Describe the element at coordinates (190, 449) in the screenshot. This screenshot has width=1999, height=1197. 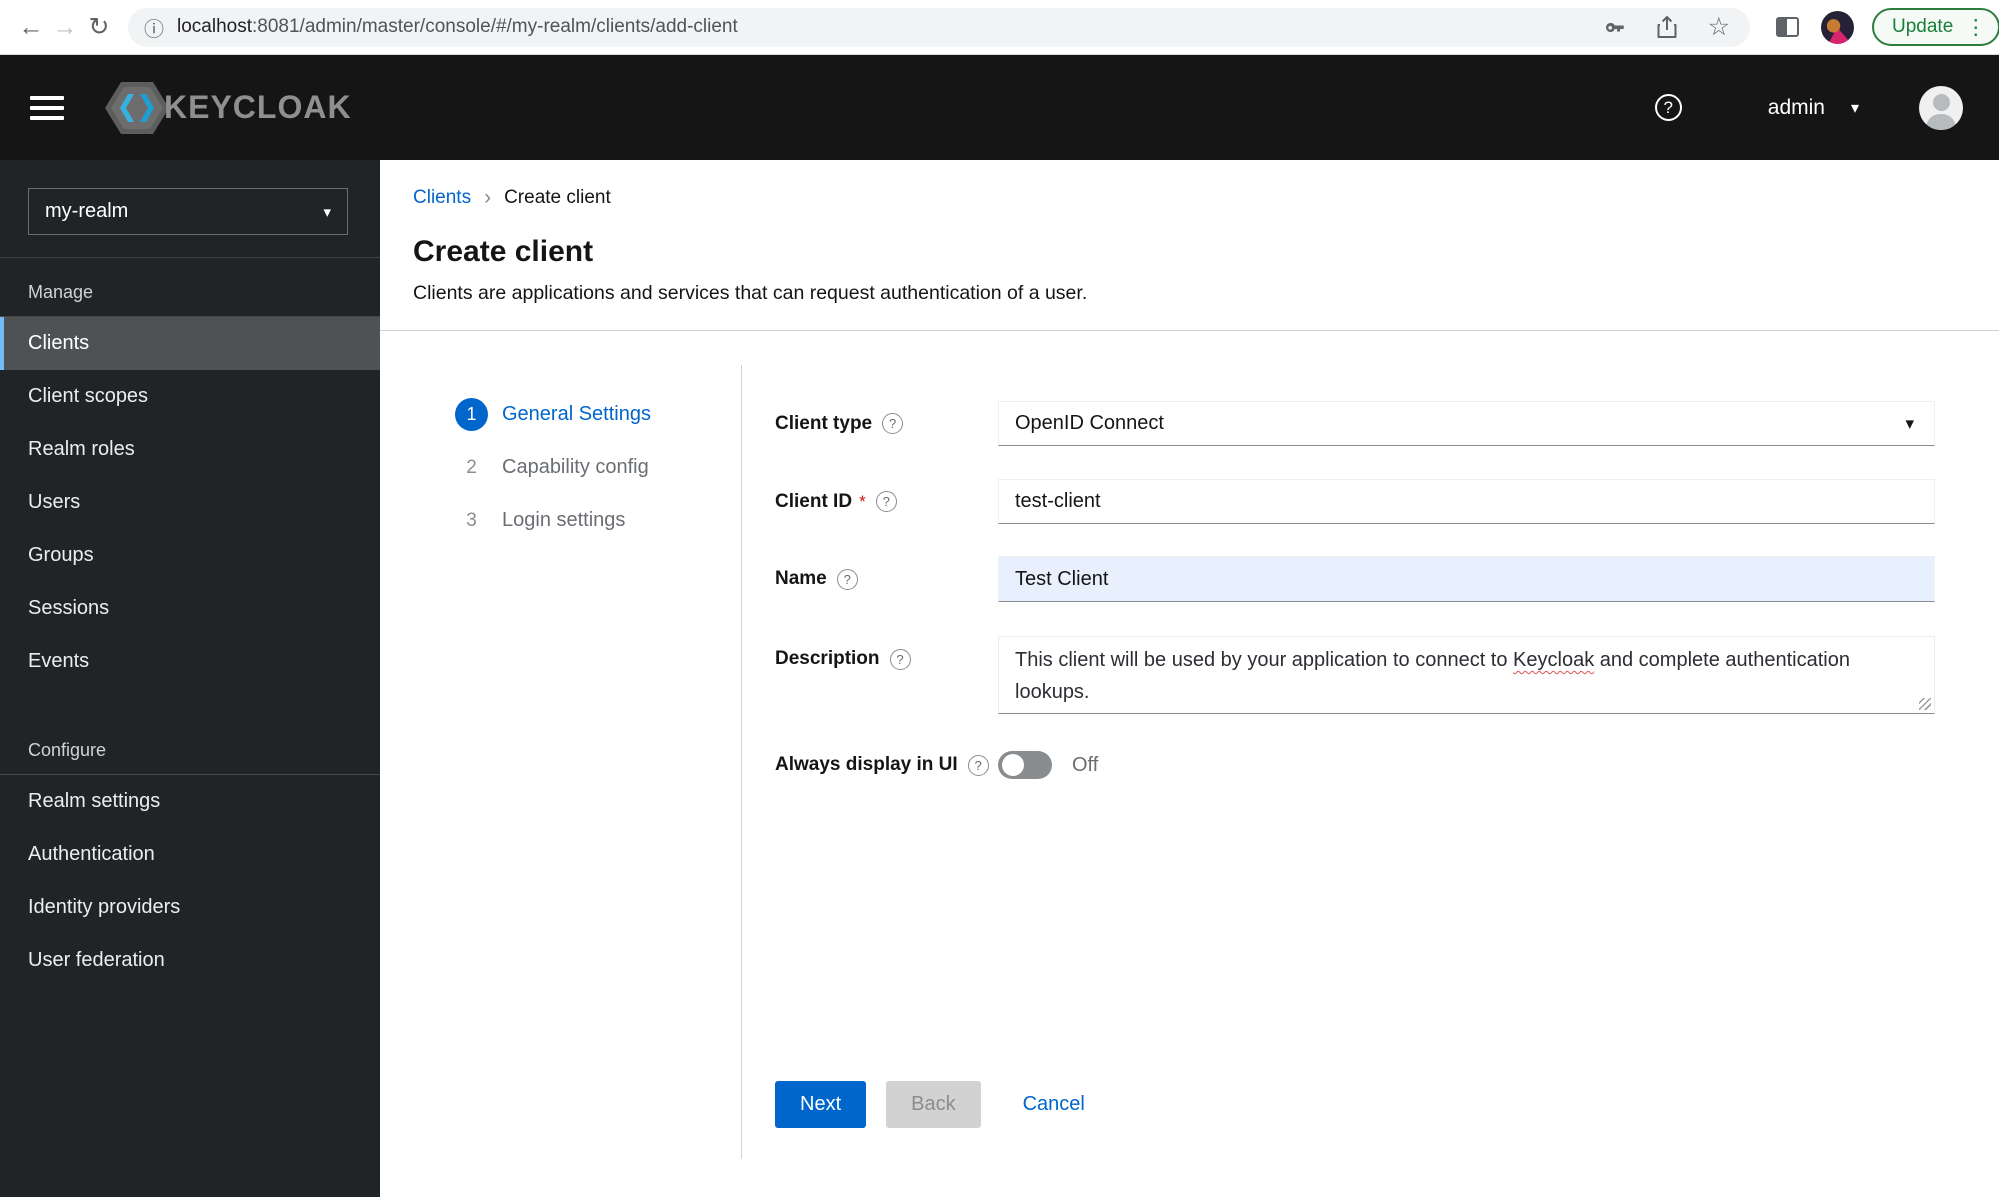
I see `sidebar-item-realm-roles: Realm roles` at that location.